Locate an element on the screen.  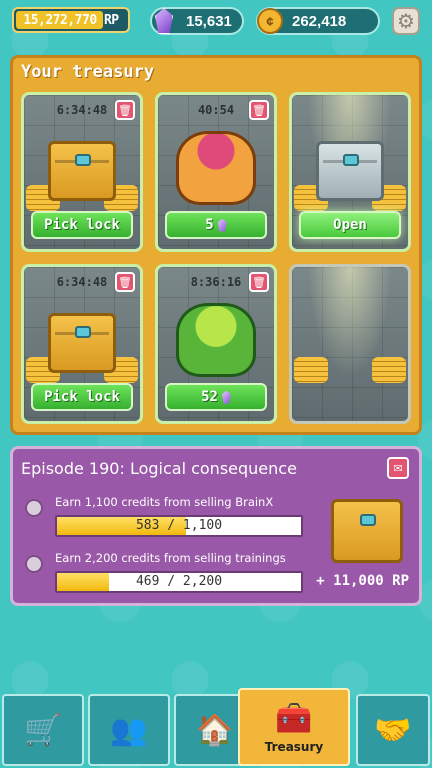
open-chest-button: Open is located at coordinates (350, 225).